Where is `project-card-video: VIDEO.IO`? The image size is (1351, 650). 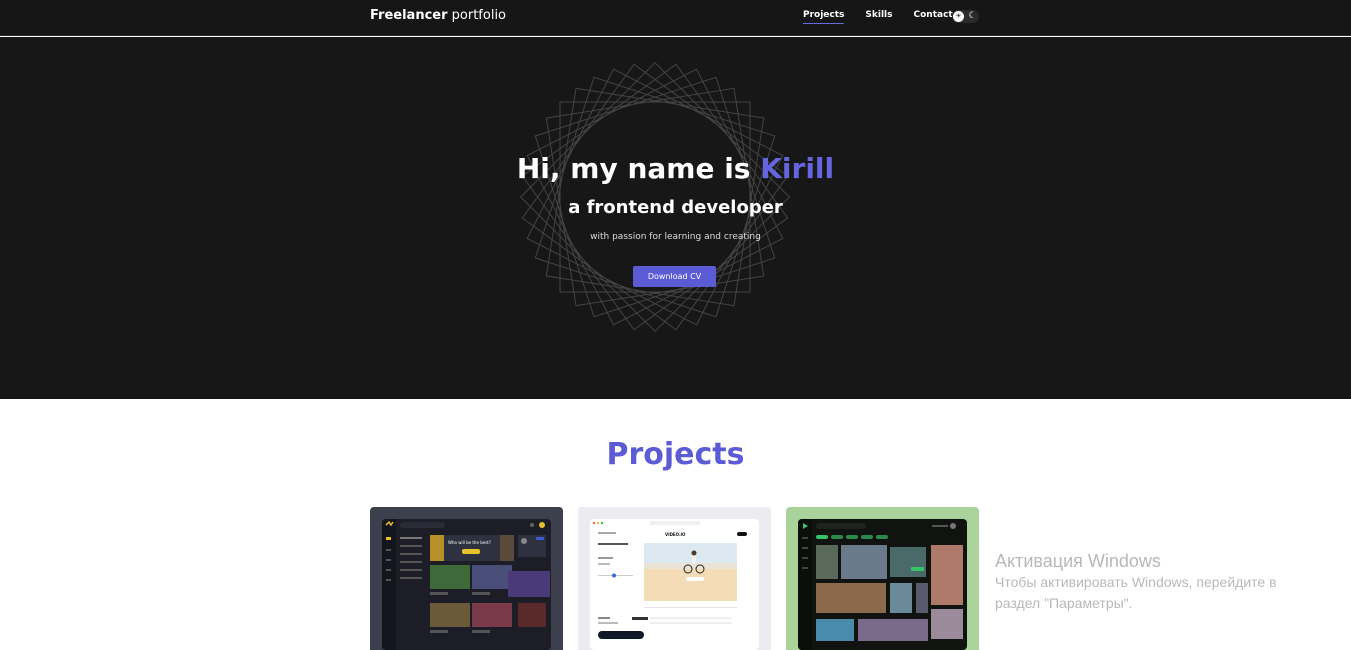 project-card-video: VIDEO.IO is located at coordinates (674, 578).